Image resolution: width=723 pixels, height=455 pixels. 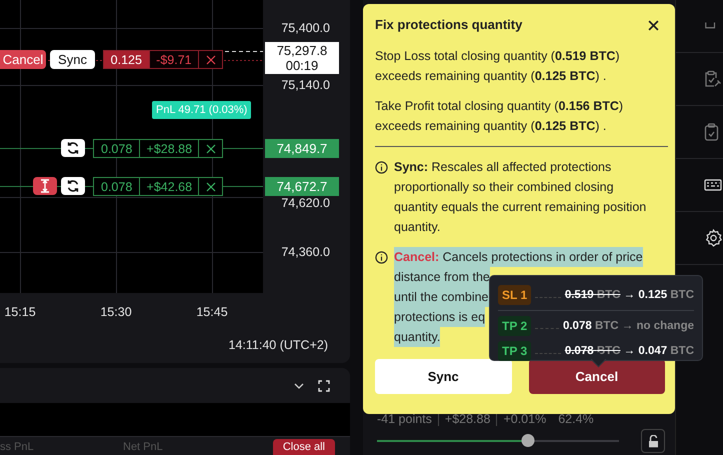 I want to click on protection-tag: TP 2, so click(x=515, y=326).